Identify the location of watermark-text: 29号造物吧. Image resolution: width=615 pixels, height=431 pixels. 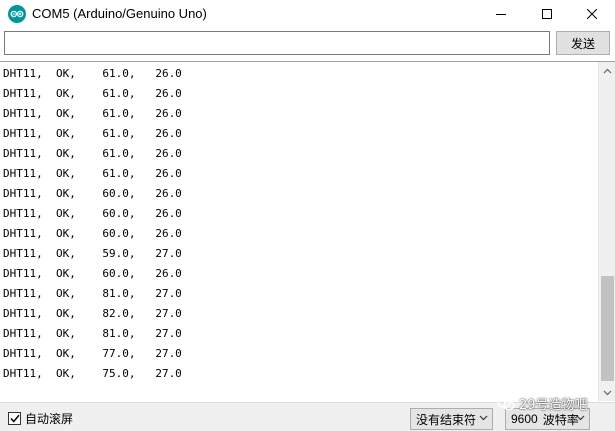
(553, 405).